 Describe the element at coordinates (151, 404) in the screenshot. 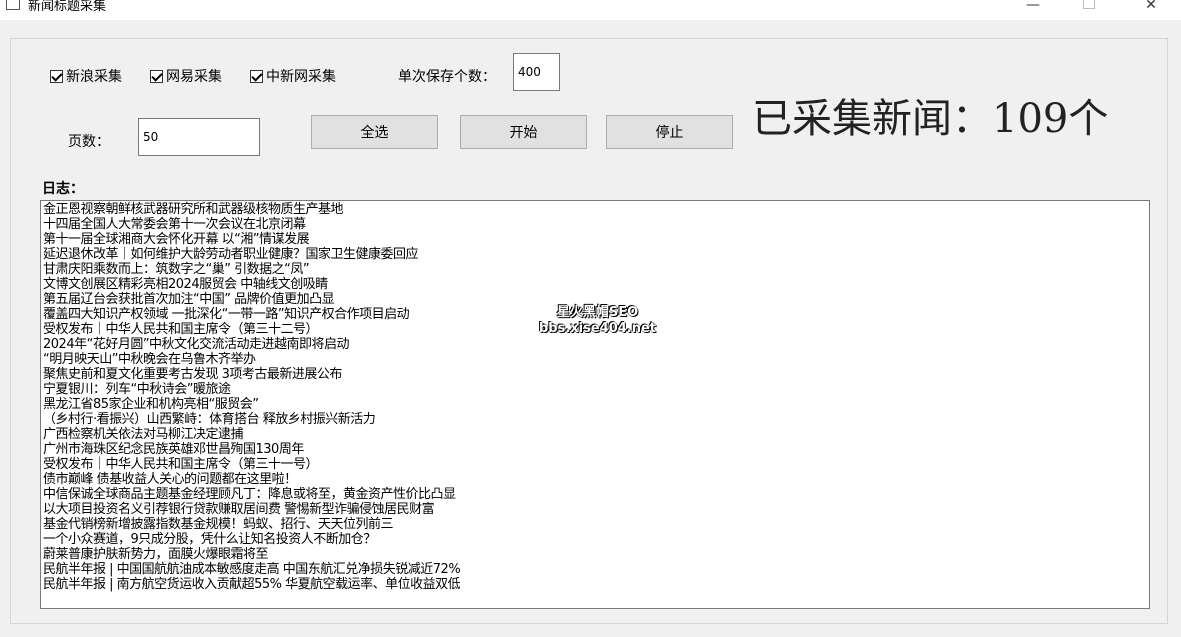

I see `log-line: 黑龙江省85家企业和机构亮相“服贸会”` at that location.